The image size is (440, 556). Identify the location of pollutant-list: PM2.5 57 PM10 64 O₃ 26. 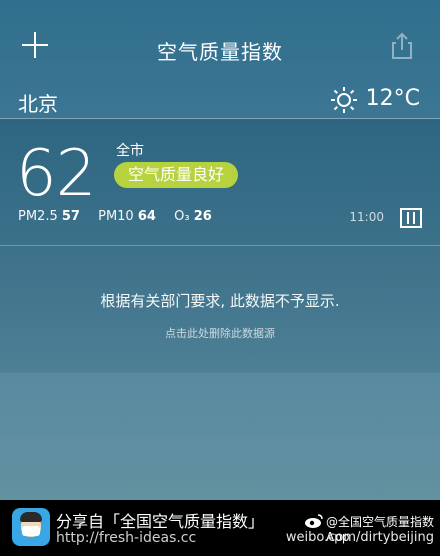
(122, 216).